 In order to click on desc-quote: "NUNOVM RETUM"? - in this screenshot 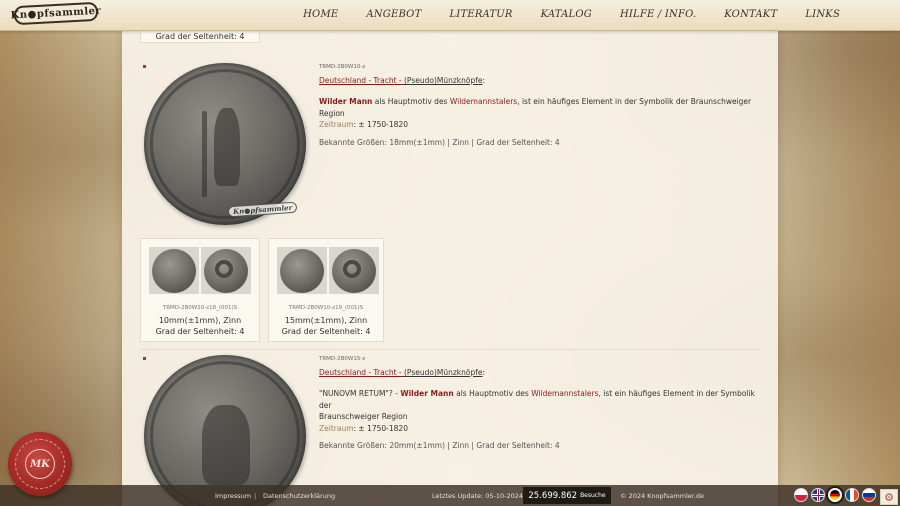, I will do `click(360, 393)`.